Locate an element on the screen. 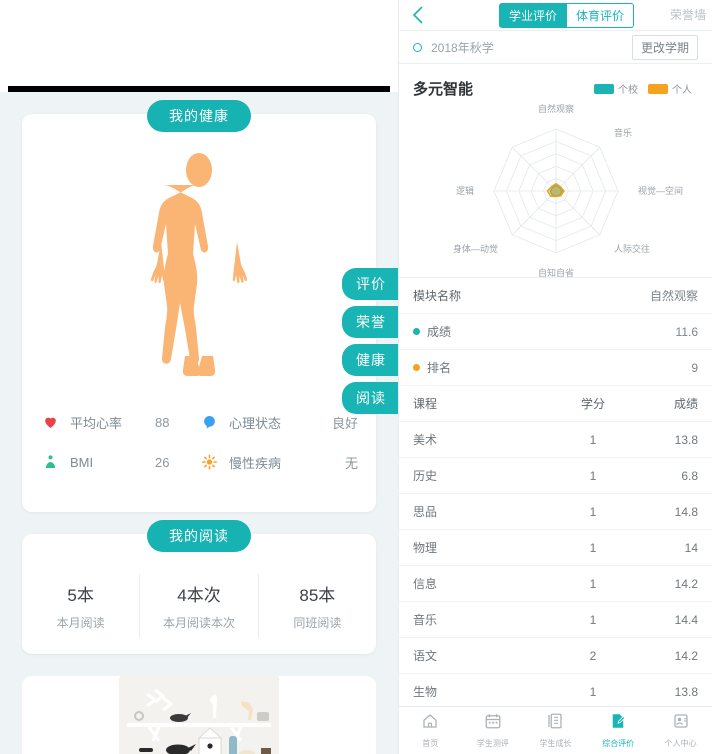 The image size is (712, 754). reading-stat-month-times: 4本次 本月阅读本次 is located at coordinates (199, 606).